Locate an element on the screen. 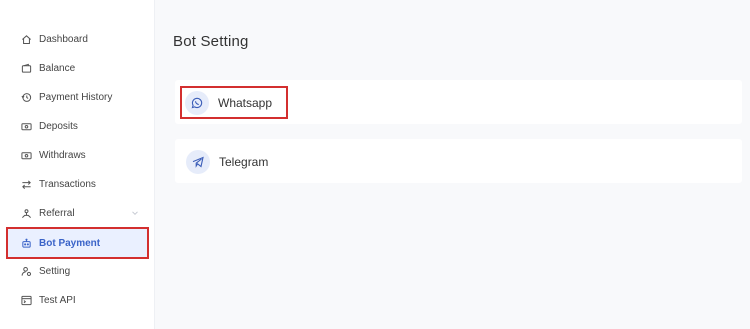  sidebar-item-setting: Setting is located at coordinates (77, 271).